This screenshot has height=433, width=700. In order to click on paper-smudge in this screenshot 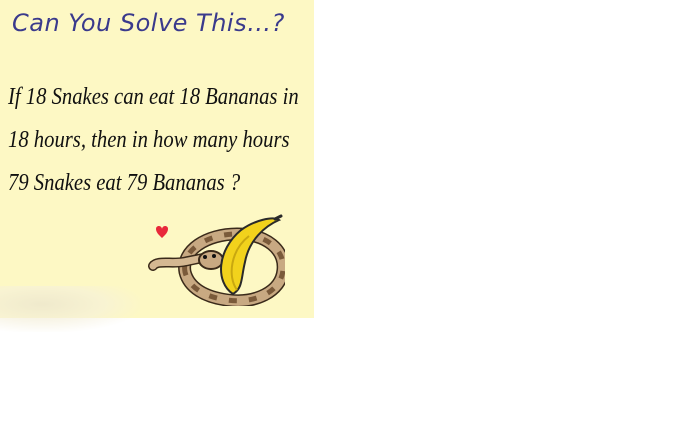, I will do `click(70, 309)`.